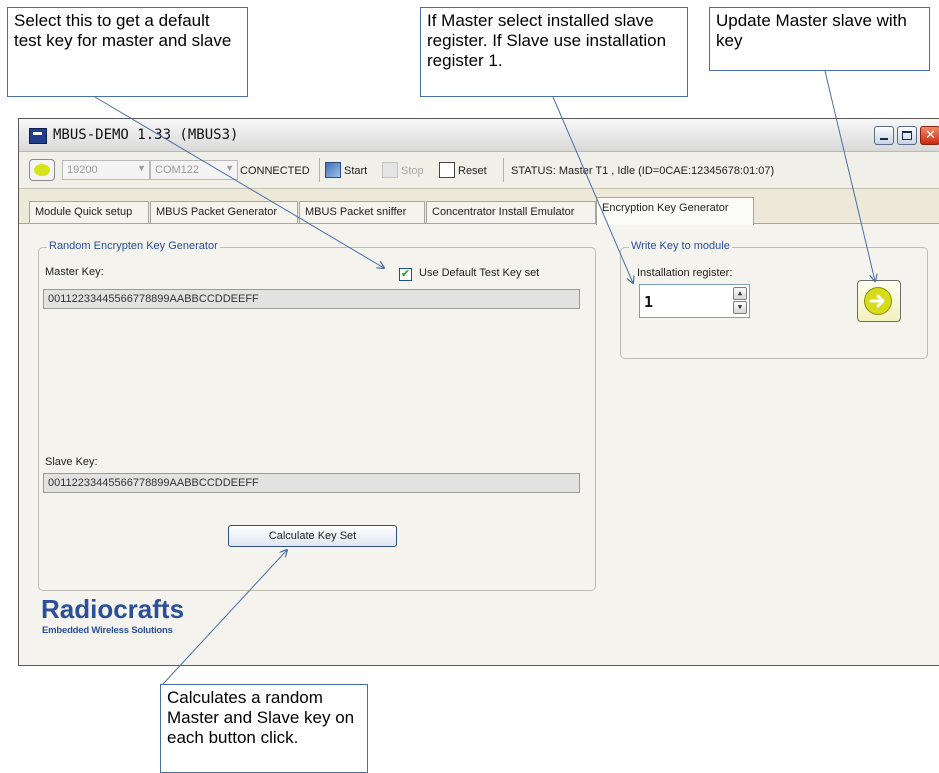  What do you see at coordinates (107, 630) in the screenshot?
I see `radiocrafts-tagline: Embedded Wireless Solutions` at bounding box center [107, 630].